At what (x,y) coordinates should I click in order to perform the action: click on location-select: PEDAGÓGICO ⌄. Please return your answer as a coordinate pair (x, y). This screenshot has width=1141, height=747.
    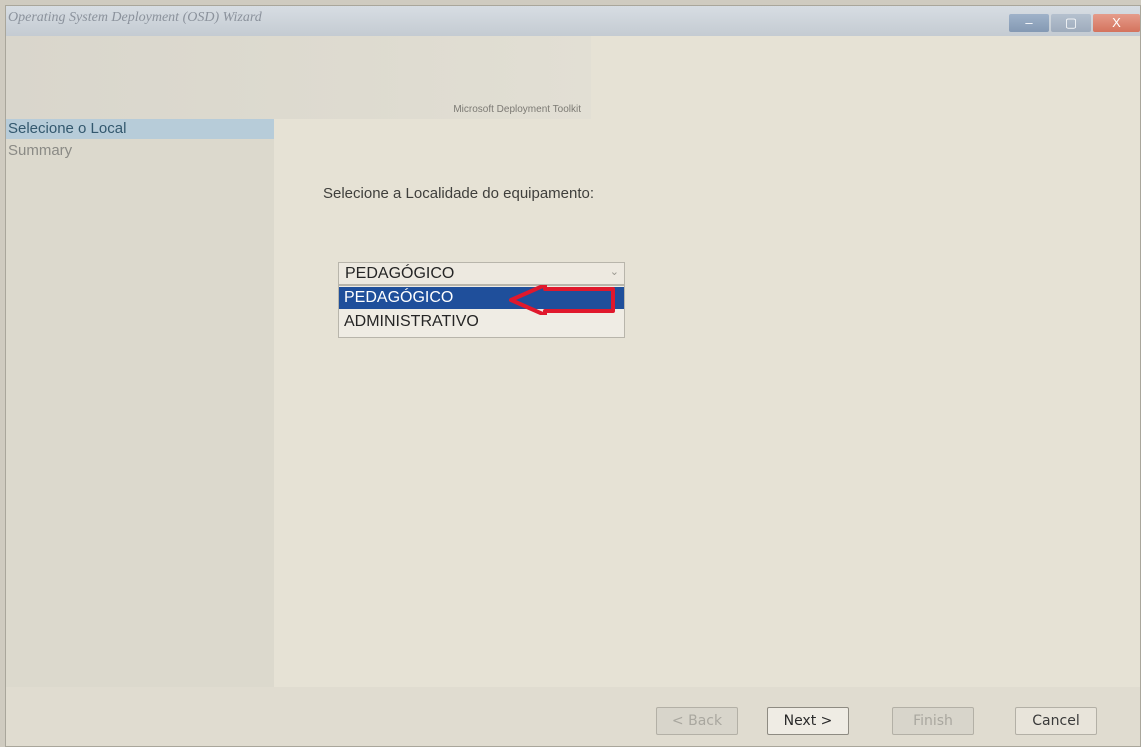
    Looking at the image, I should click on (481, 273).